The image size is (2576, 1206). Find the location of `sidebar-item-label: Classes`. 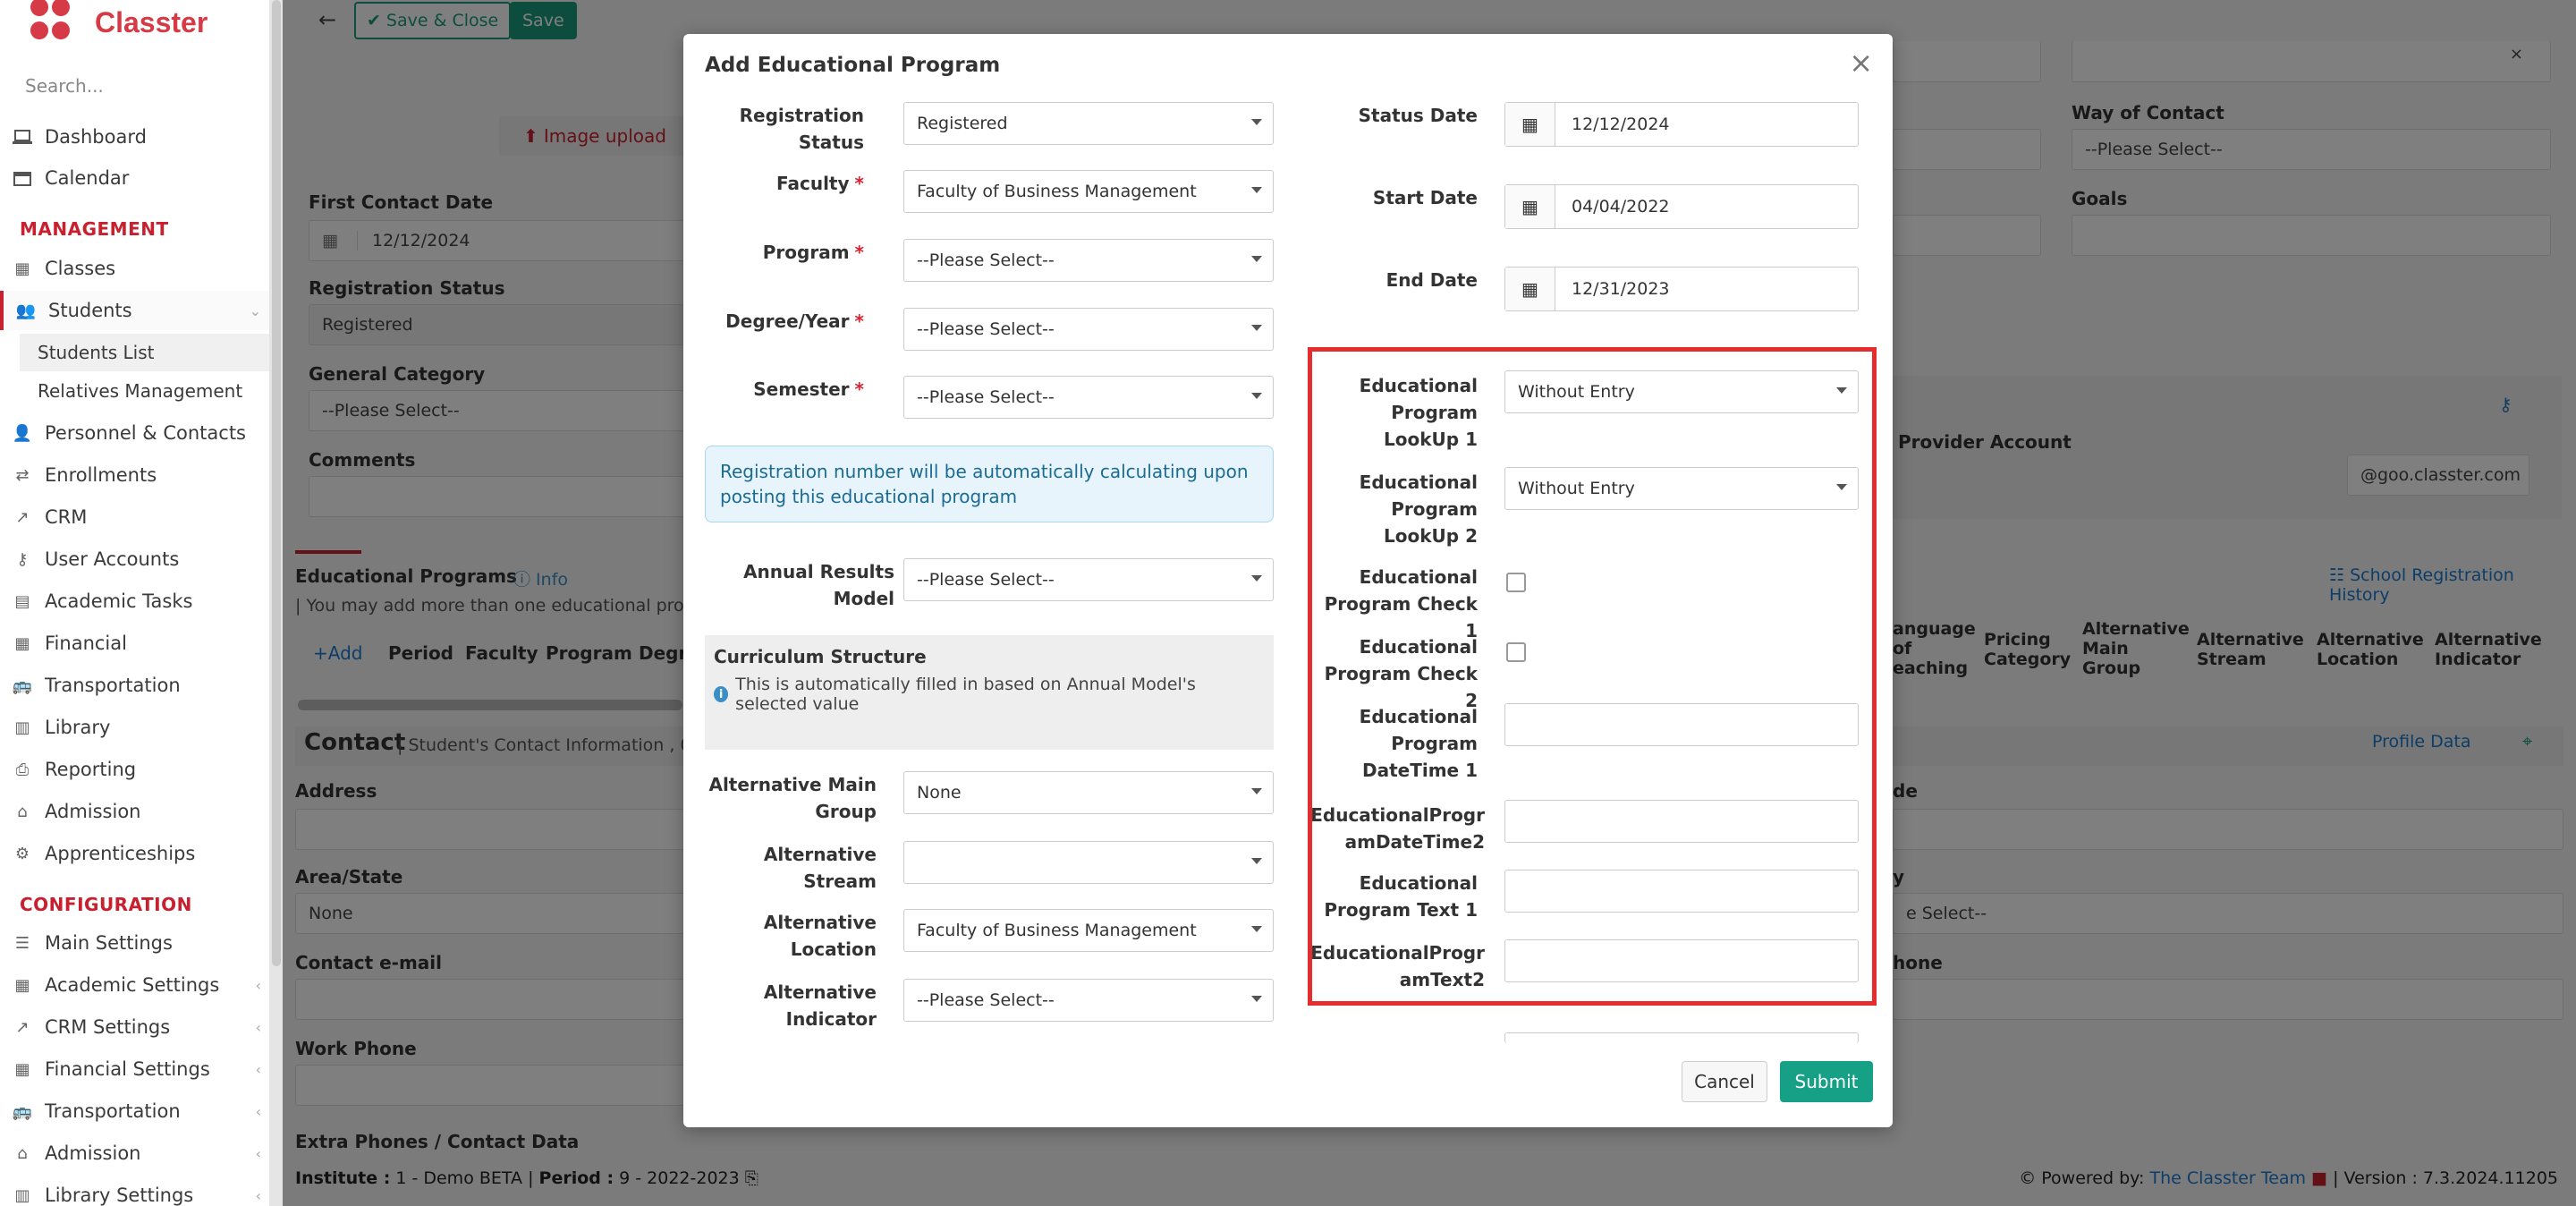

sidebar-item-label: Classes is located at coordinates (80, 268).